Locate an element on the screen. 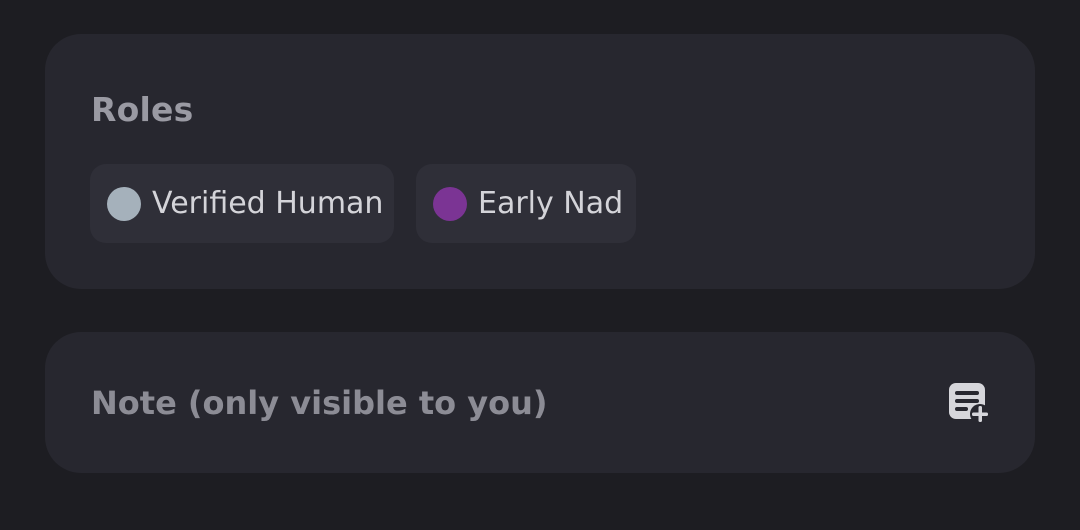 The image size is (1080, 530). add-note-icon is located at coordinates (969, 403).